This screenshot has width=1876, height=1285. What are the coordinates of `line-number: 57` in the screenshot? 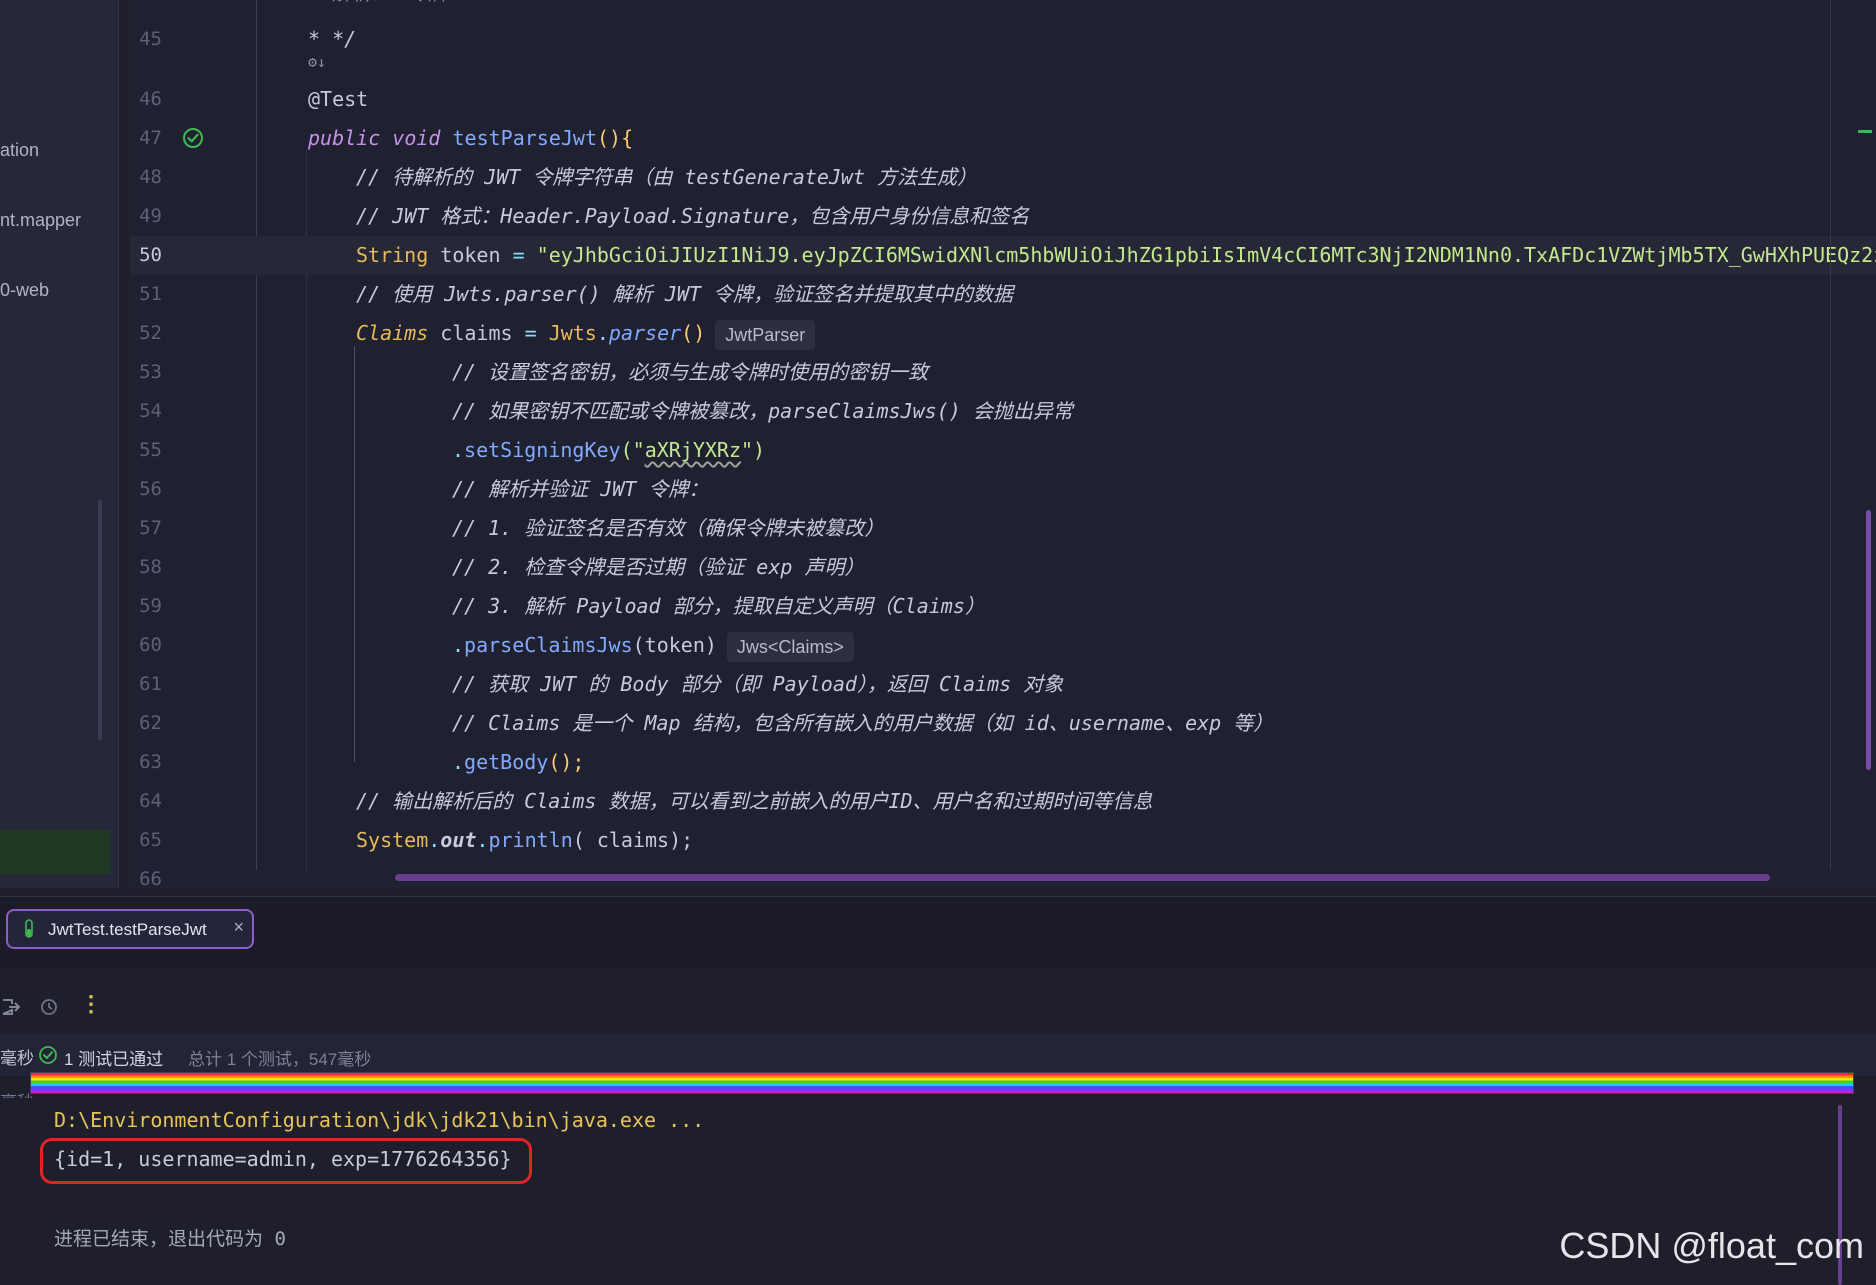 It's located at (150, 528).